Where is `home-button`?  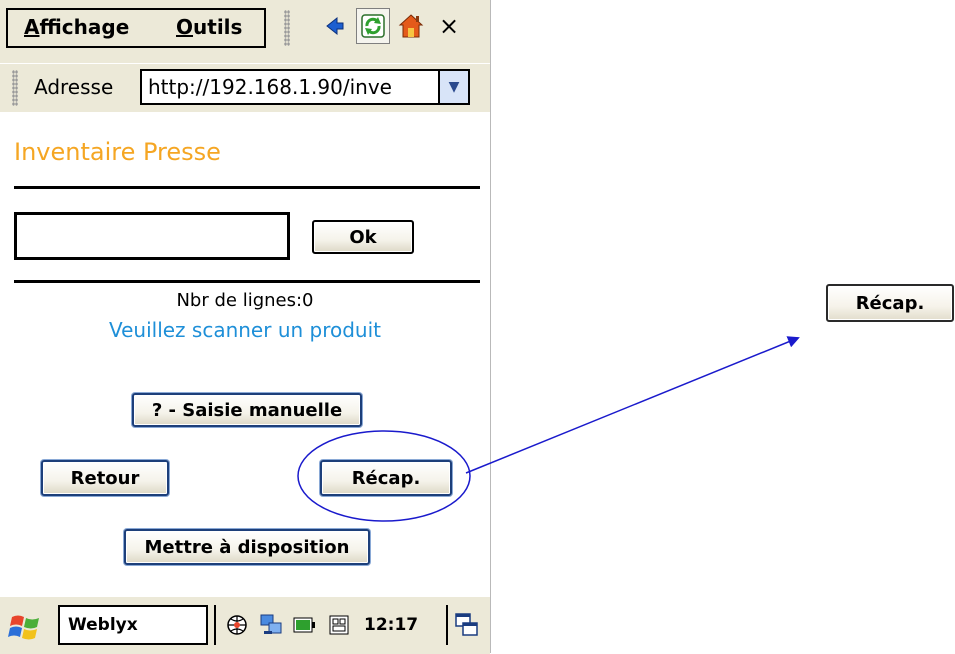
home-button is located at coordinates (411, 26).